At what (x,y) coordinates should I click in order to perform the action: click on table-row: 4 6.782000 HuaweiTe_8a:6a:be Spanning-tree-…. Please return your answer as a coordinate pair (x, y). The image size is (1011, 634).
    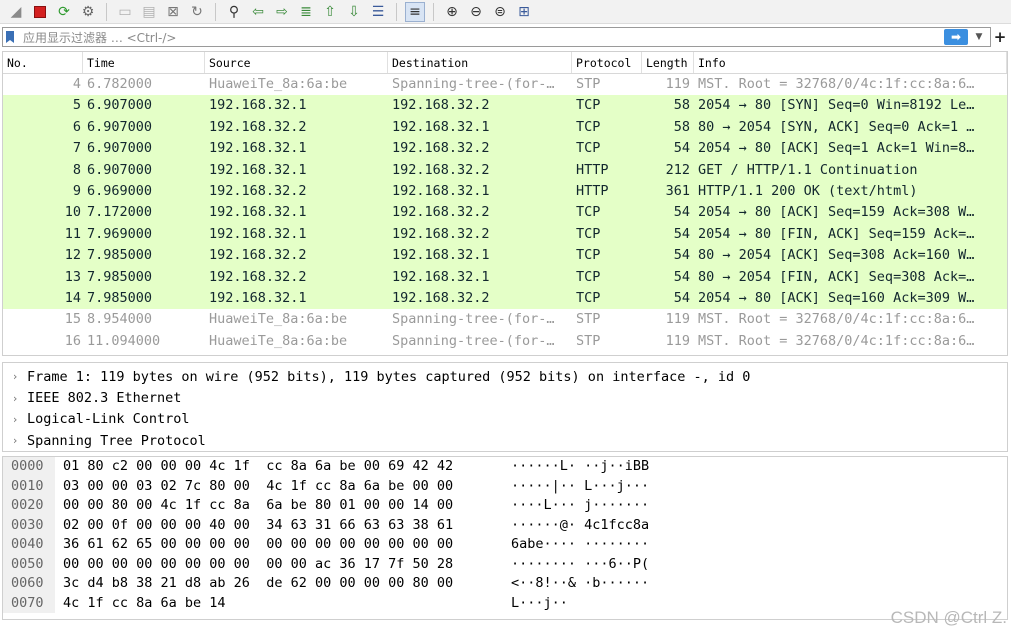
    Looking at the image, I should click on (505, 85).